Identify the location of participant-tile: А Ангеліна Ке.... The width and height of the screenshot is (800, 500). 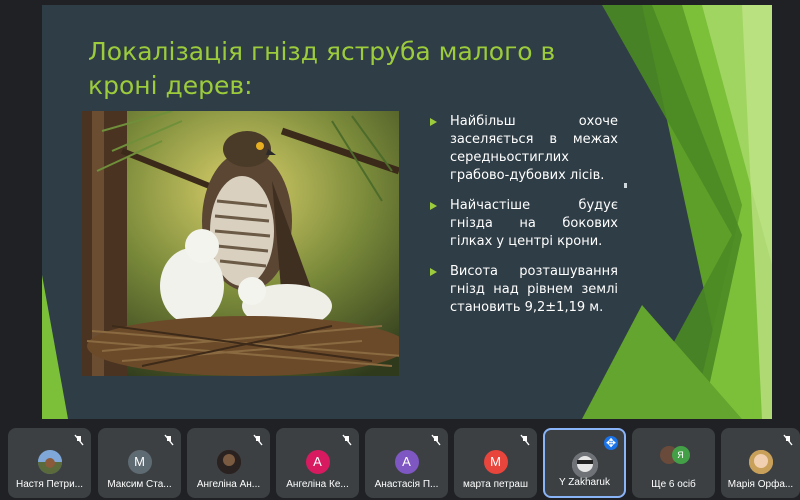
(317, 463).